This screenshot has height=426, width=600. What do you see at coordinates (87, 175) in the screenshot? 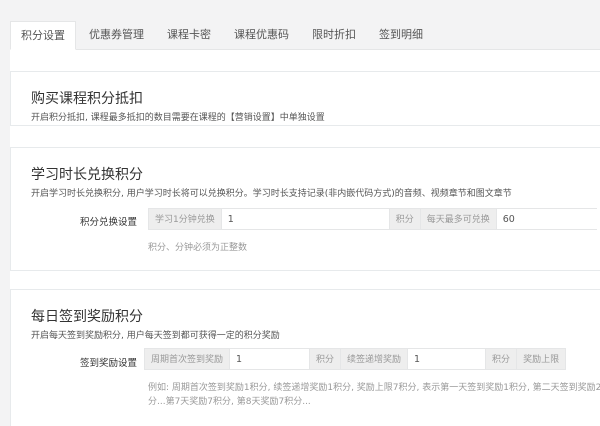
I see `study-exchange-title: 学习时长兑换积分` at bounding box center [87, 175].